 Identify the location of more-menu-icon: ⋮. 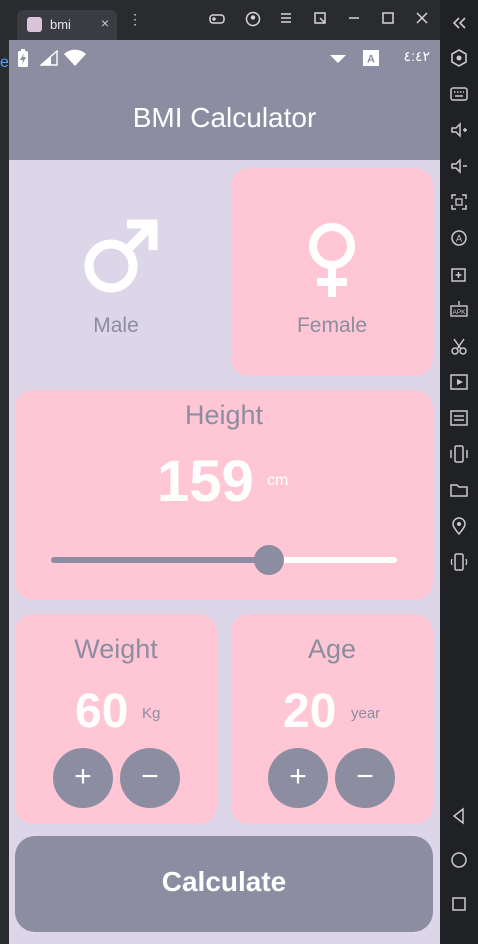
(135, 19).